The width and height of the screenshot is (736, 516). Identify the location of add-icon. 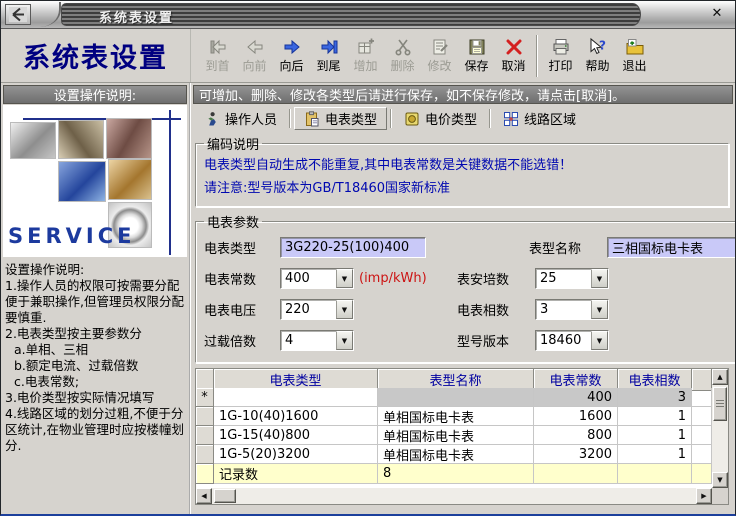
(366, 47).